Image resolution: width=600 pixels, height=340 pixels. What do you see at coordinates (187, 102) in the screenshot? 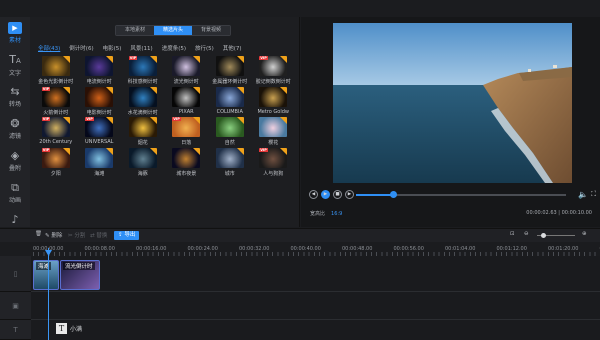
I see `media-item: PIXAR` at bounding box center [187, 102].